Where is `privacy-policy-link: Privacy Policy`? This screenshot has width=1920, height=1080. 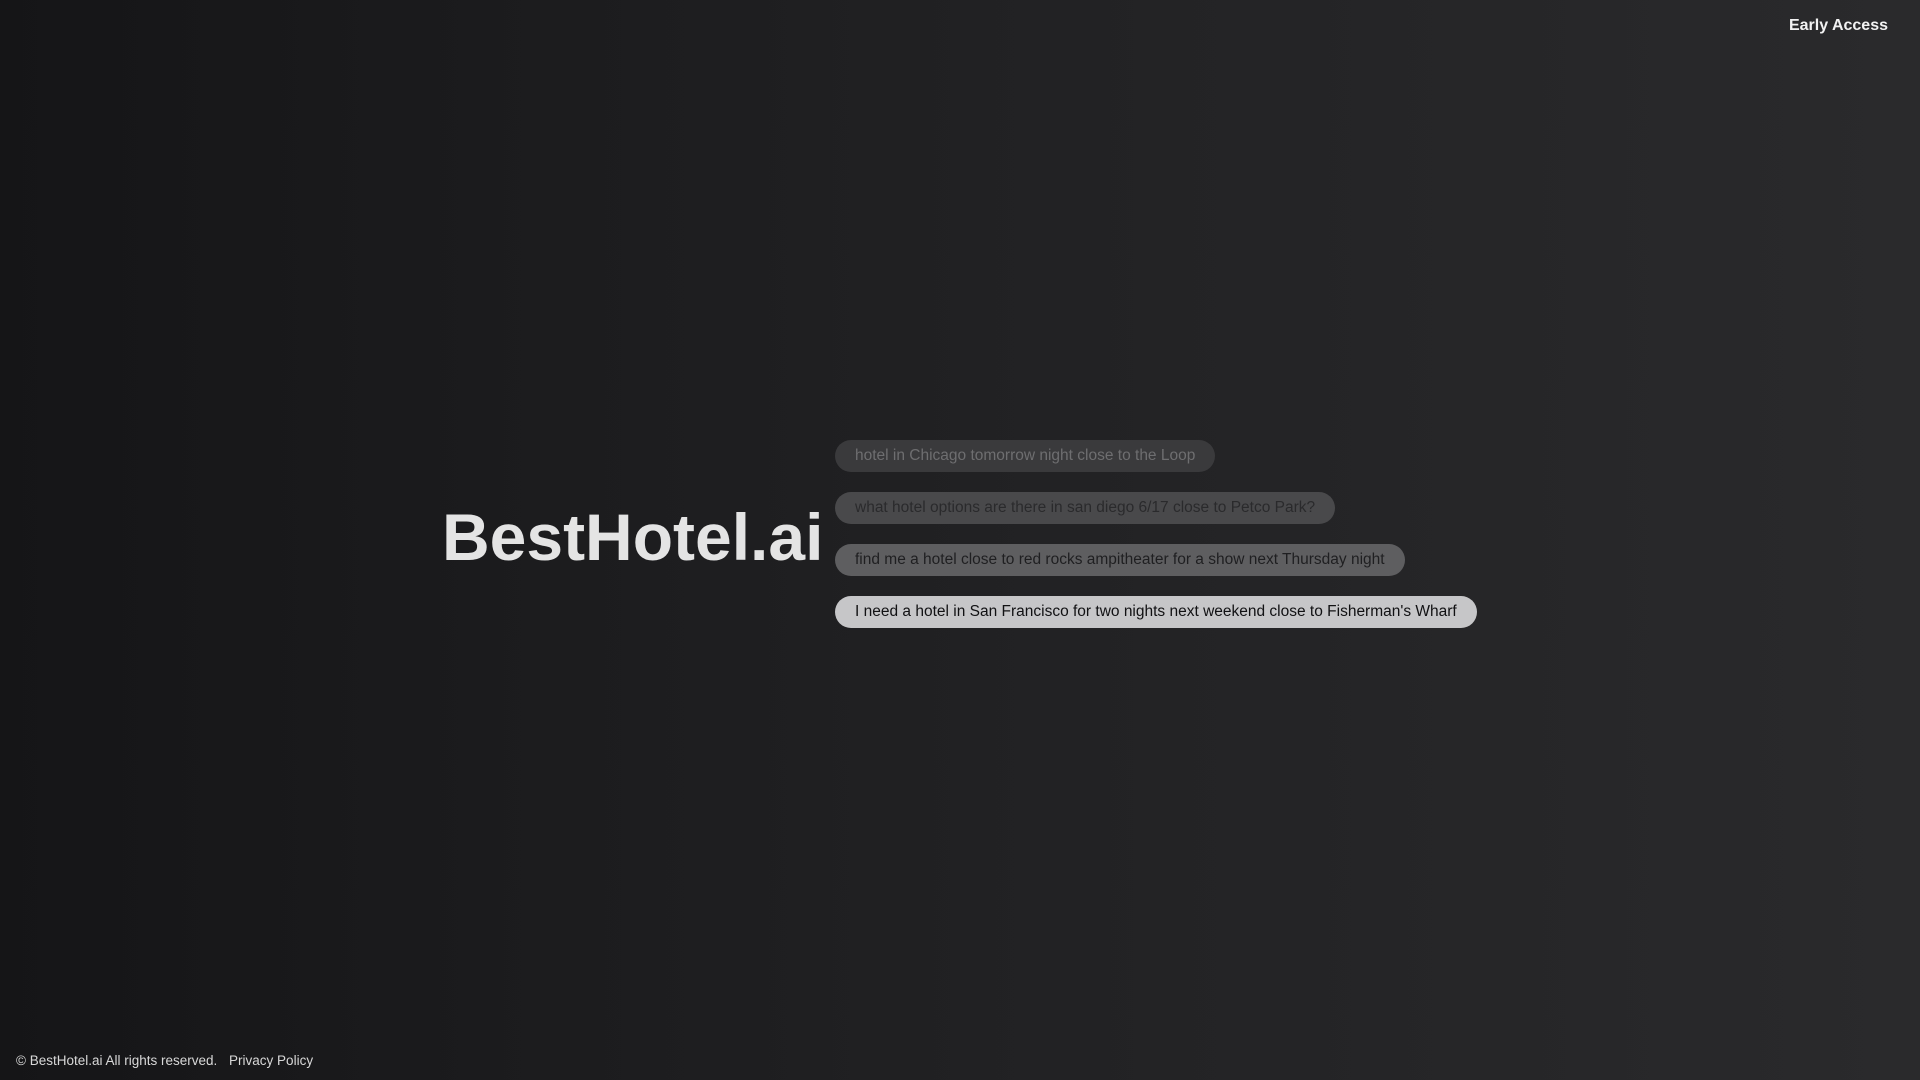 privacy-policy-link: Privacy Policy is located at coordinates (271, 1060).